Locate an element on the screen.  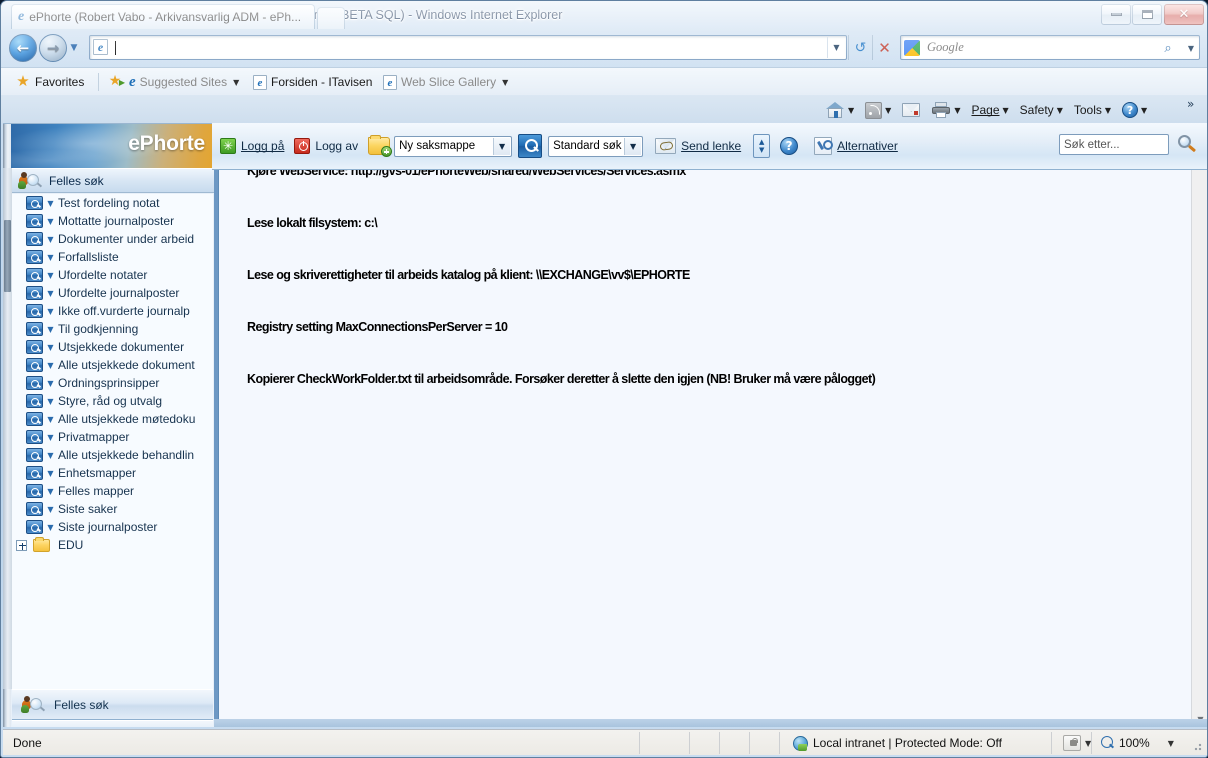
tree-item: ▼ Privatmapper is located at coordinates (112, 437).